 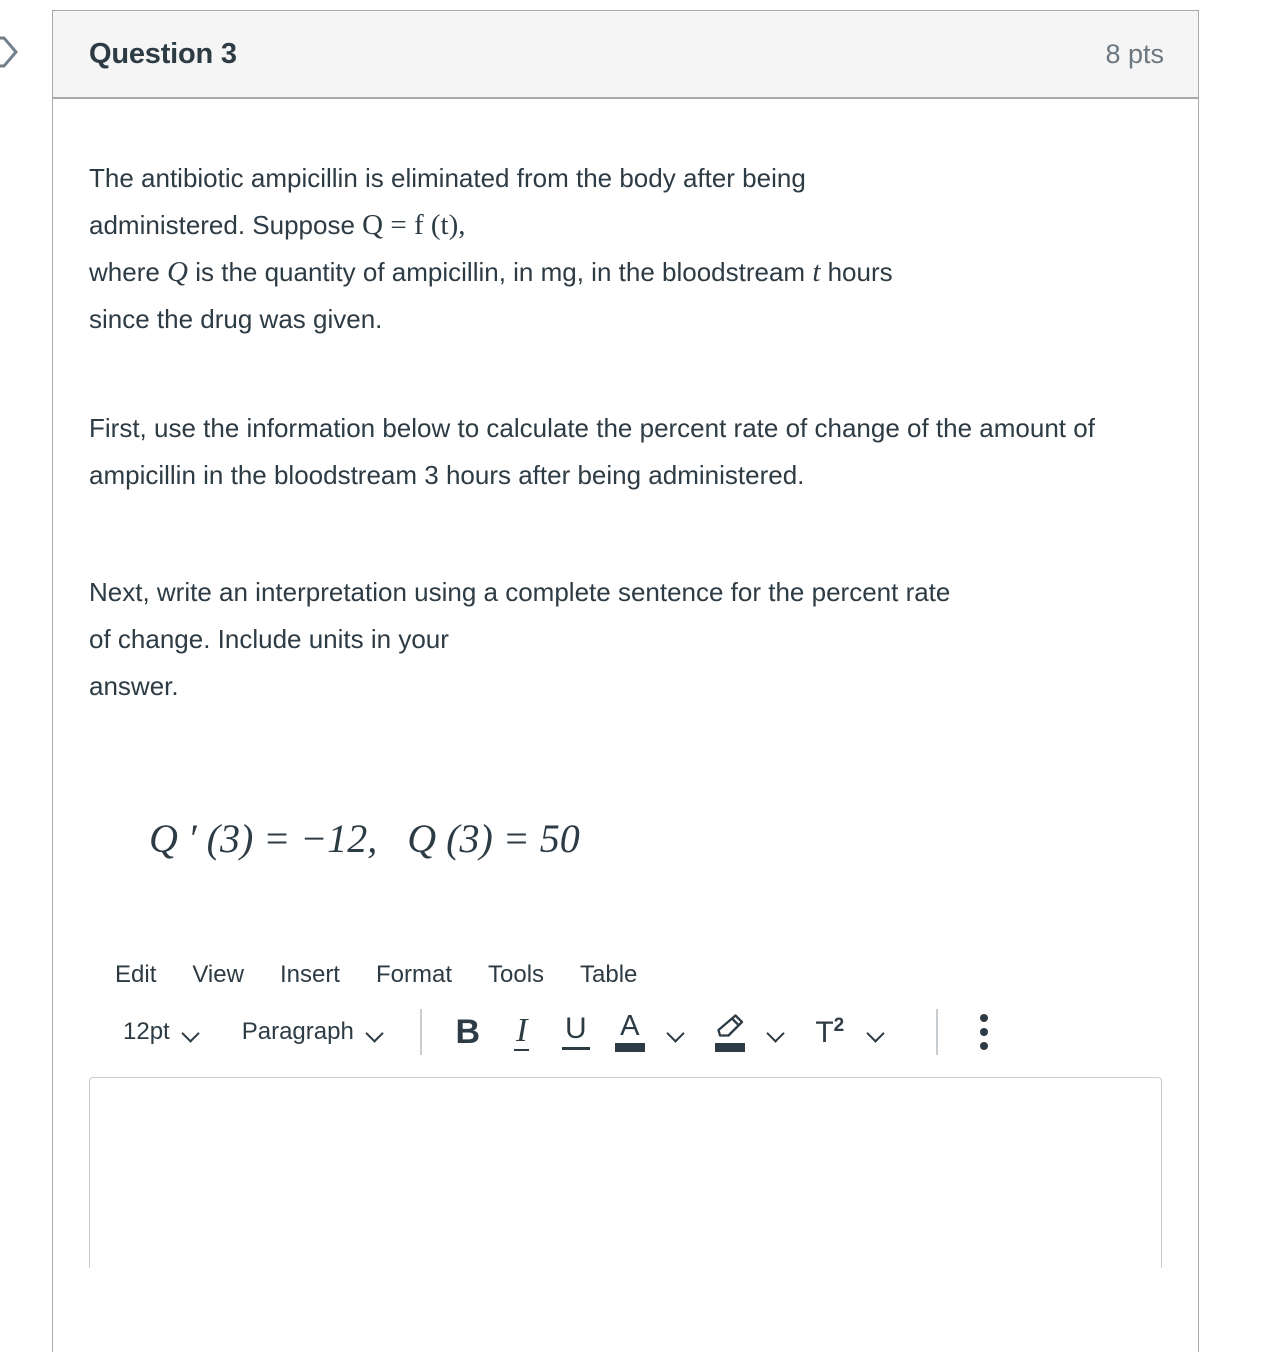 I want to click on menu-view: View, so click(x=218, y=975).